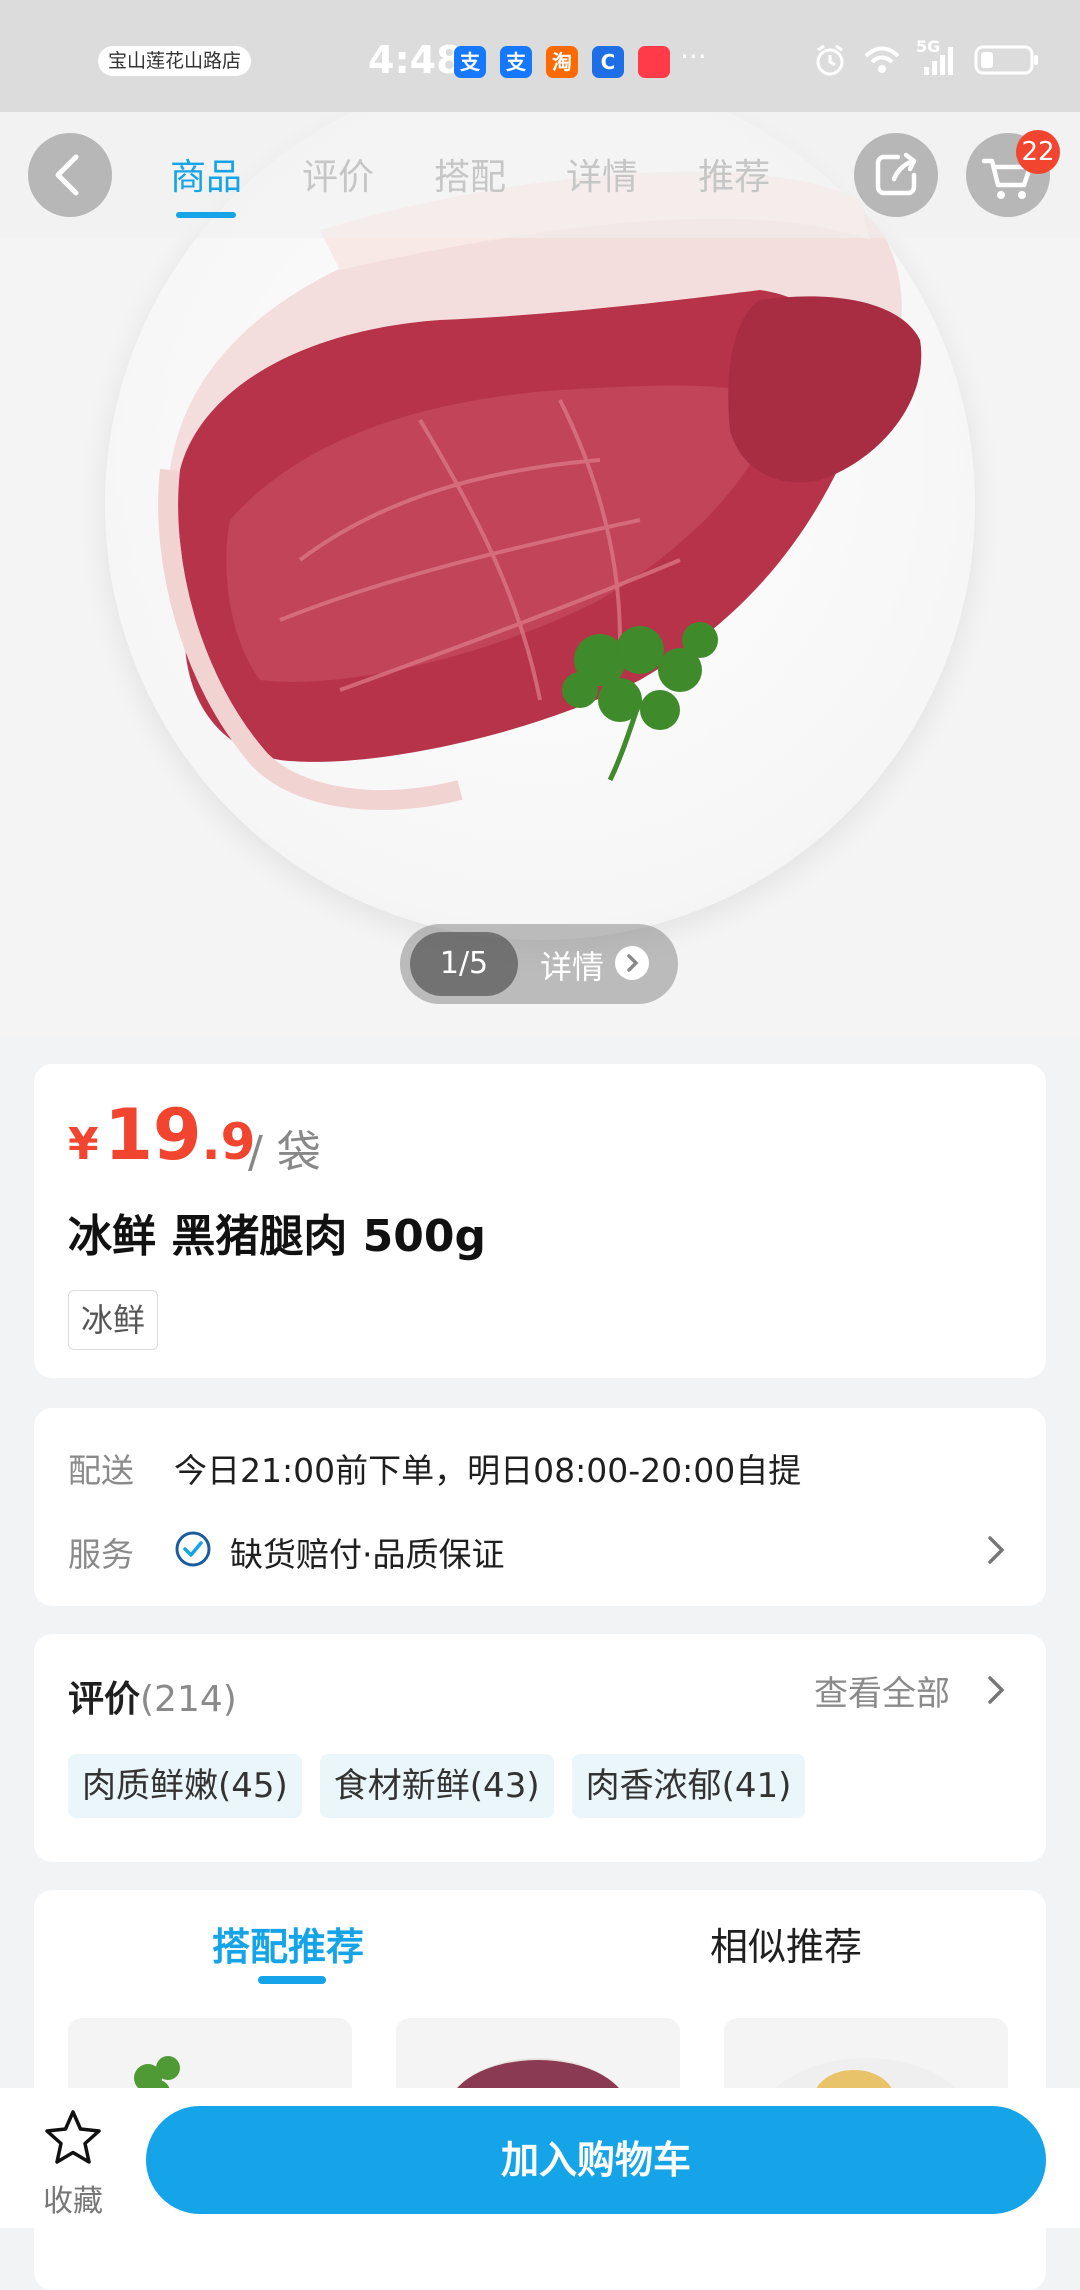 The width and height of the screenshot is (1080, 2290). Describe the element at coordinates (470, 174) in the screenshot. I see `tab-pairing: 搭配` at that location.